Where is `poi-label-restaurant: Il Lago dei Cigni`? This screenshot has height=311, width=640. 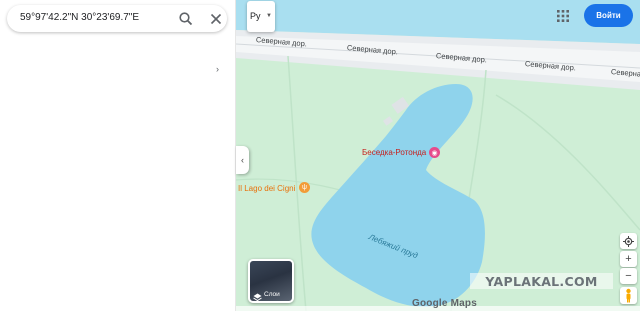 poi-label-restaurant: Il Lago dei Cigni is located at coordinates (266, 188).